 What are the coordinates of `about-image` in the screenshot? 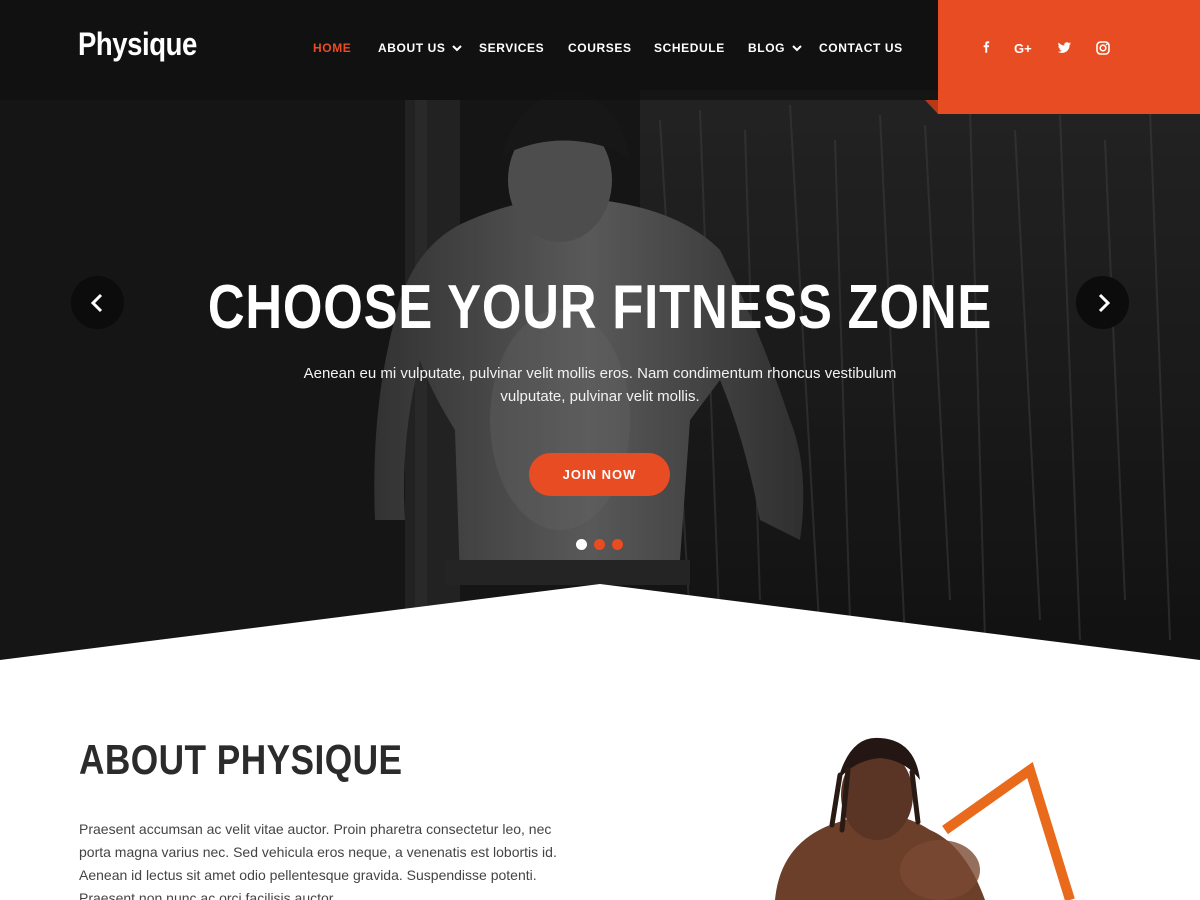 It's located at (925, 818).